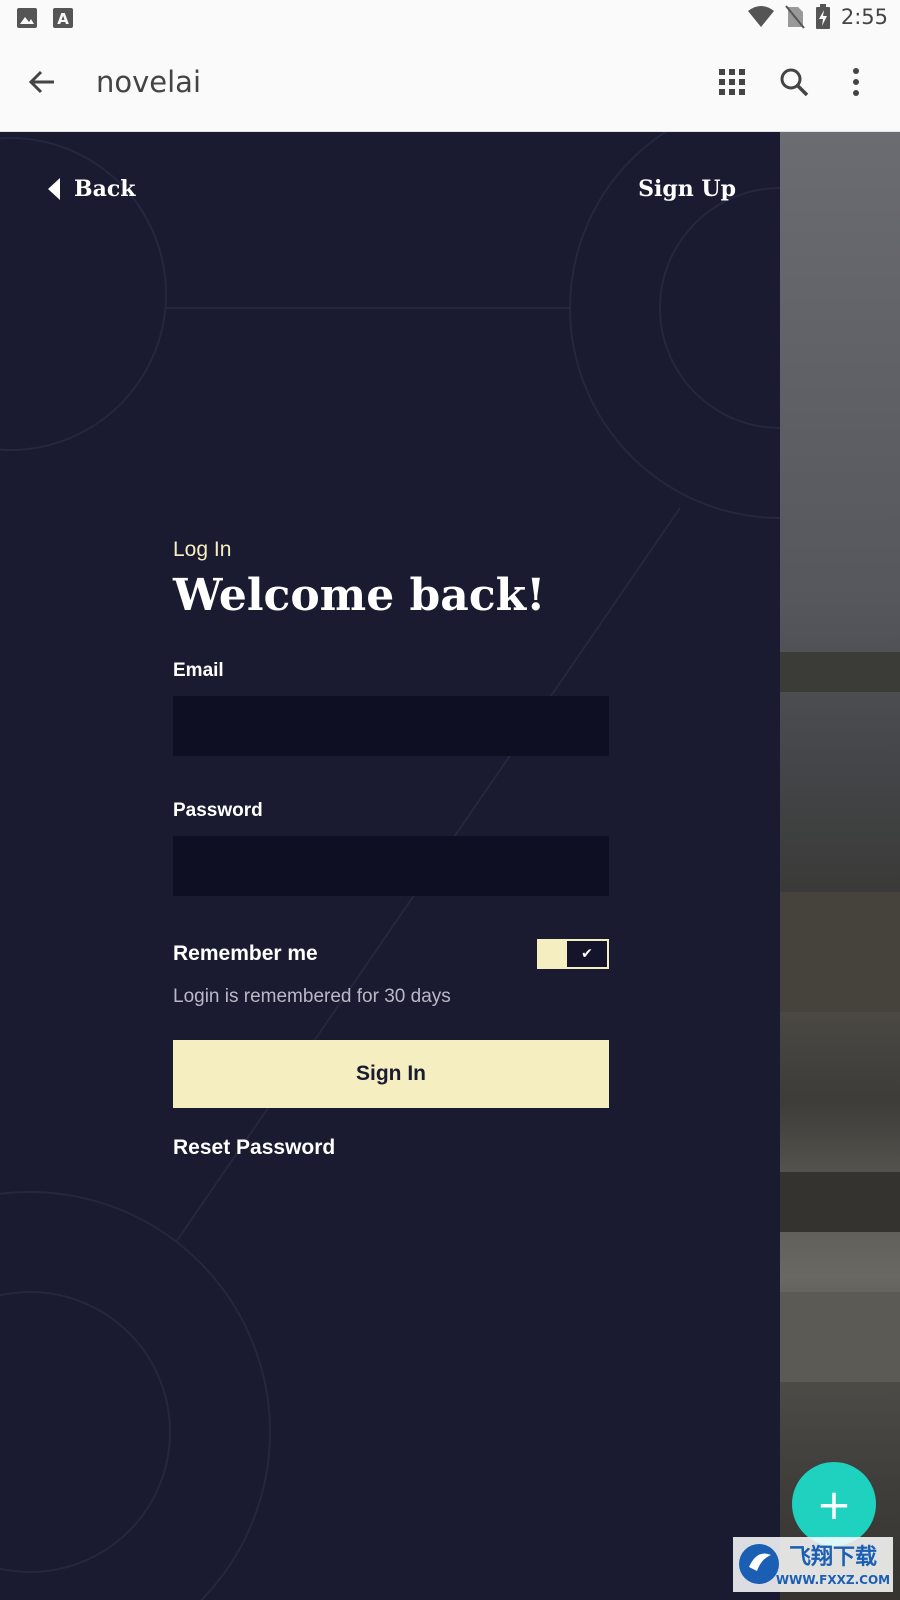 This screenshot has width=900, height=1600. Describe the element at coordinates (732, 82) in the screenshot. I see `apps-grid-icon` at that location.